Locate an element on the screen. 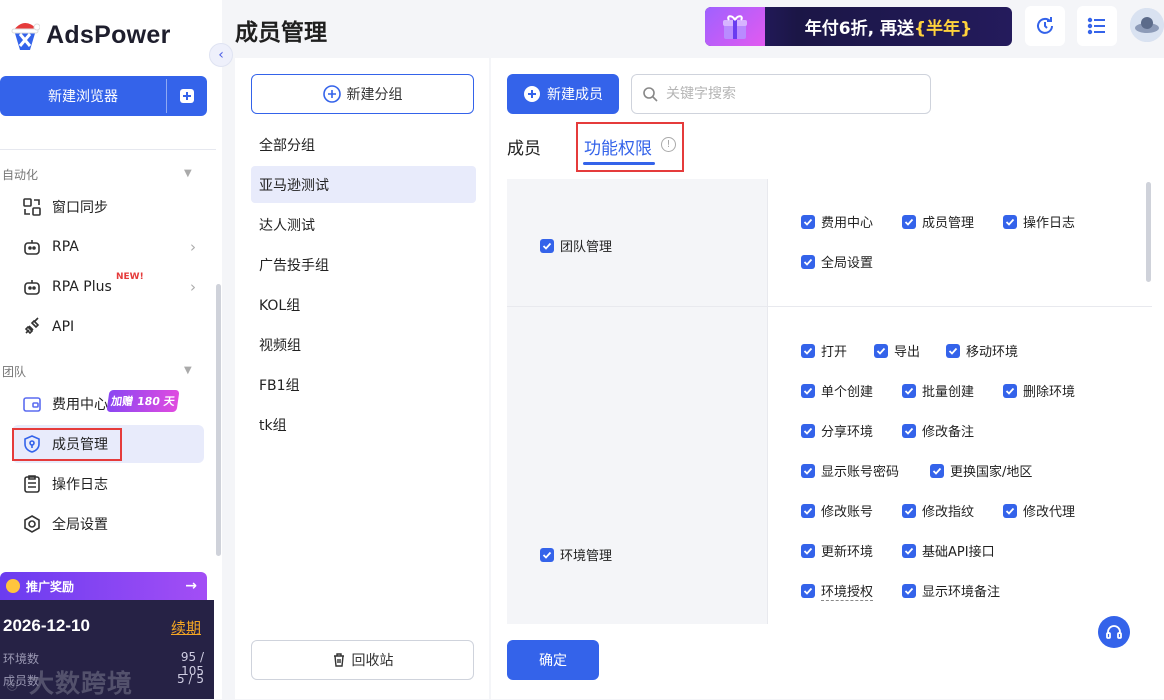  group-item: KOL组 is located at coordinates (363, 304).